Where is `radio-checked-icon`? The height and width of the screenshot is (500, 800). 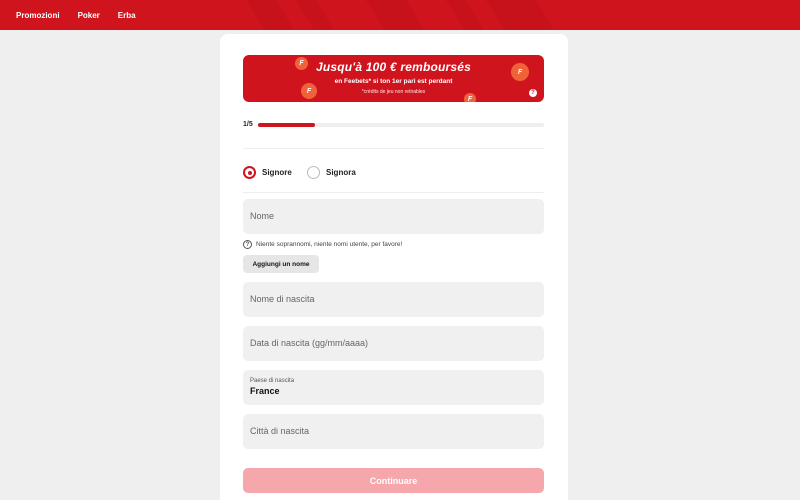
radio-checked-icon is located at coordinates (249, 172).